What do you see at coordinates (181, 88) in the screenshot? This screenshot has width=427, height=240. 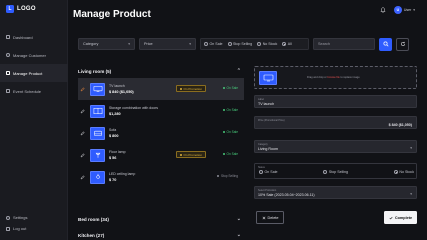 I see `promotion-dot` at bounding box center [181, 88].